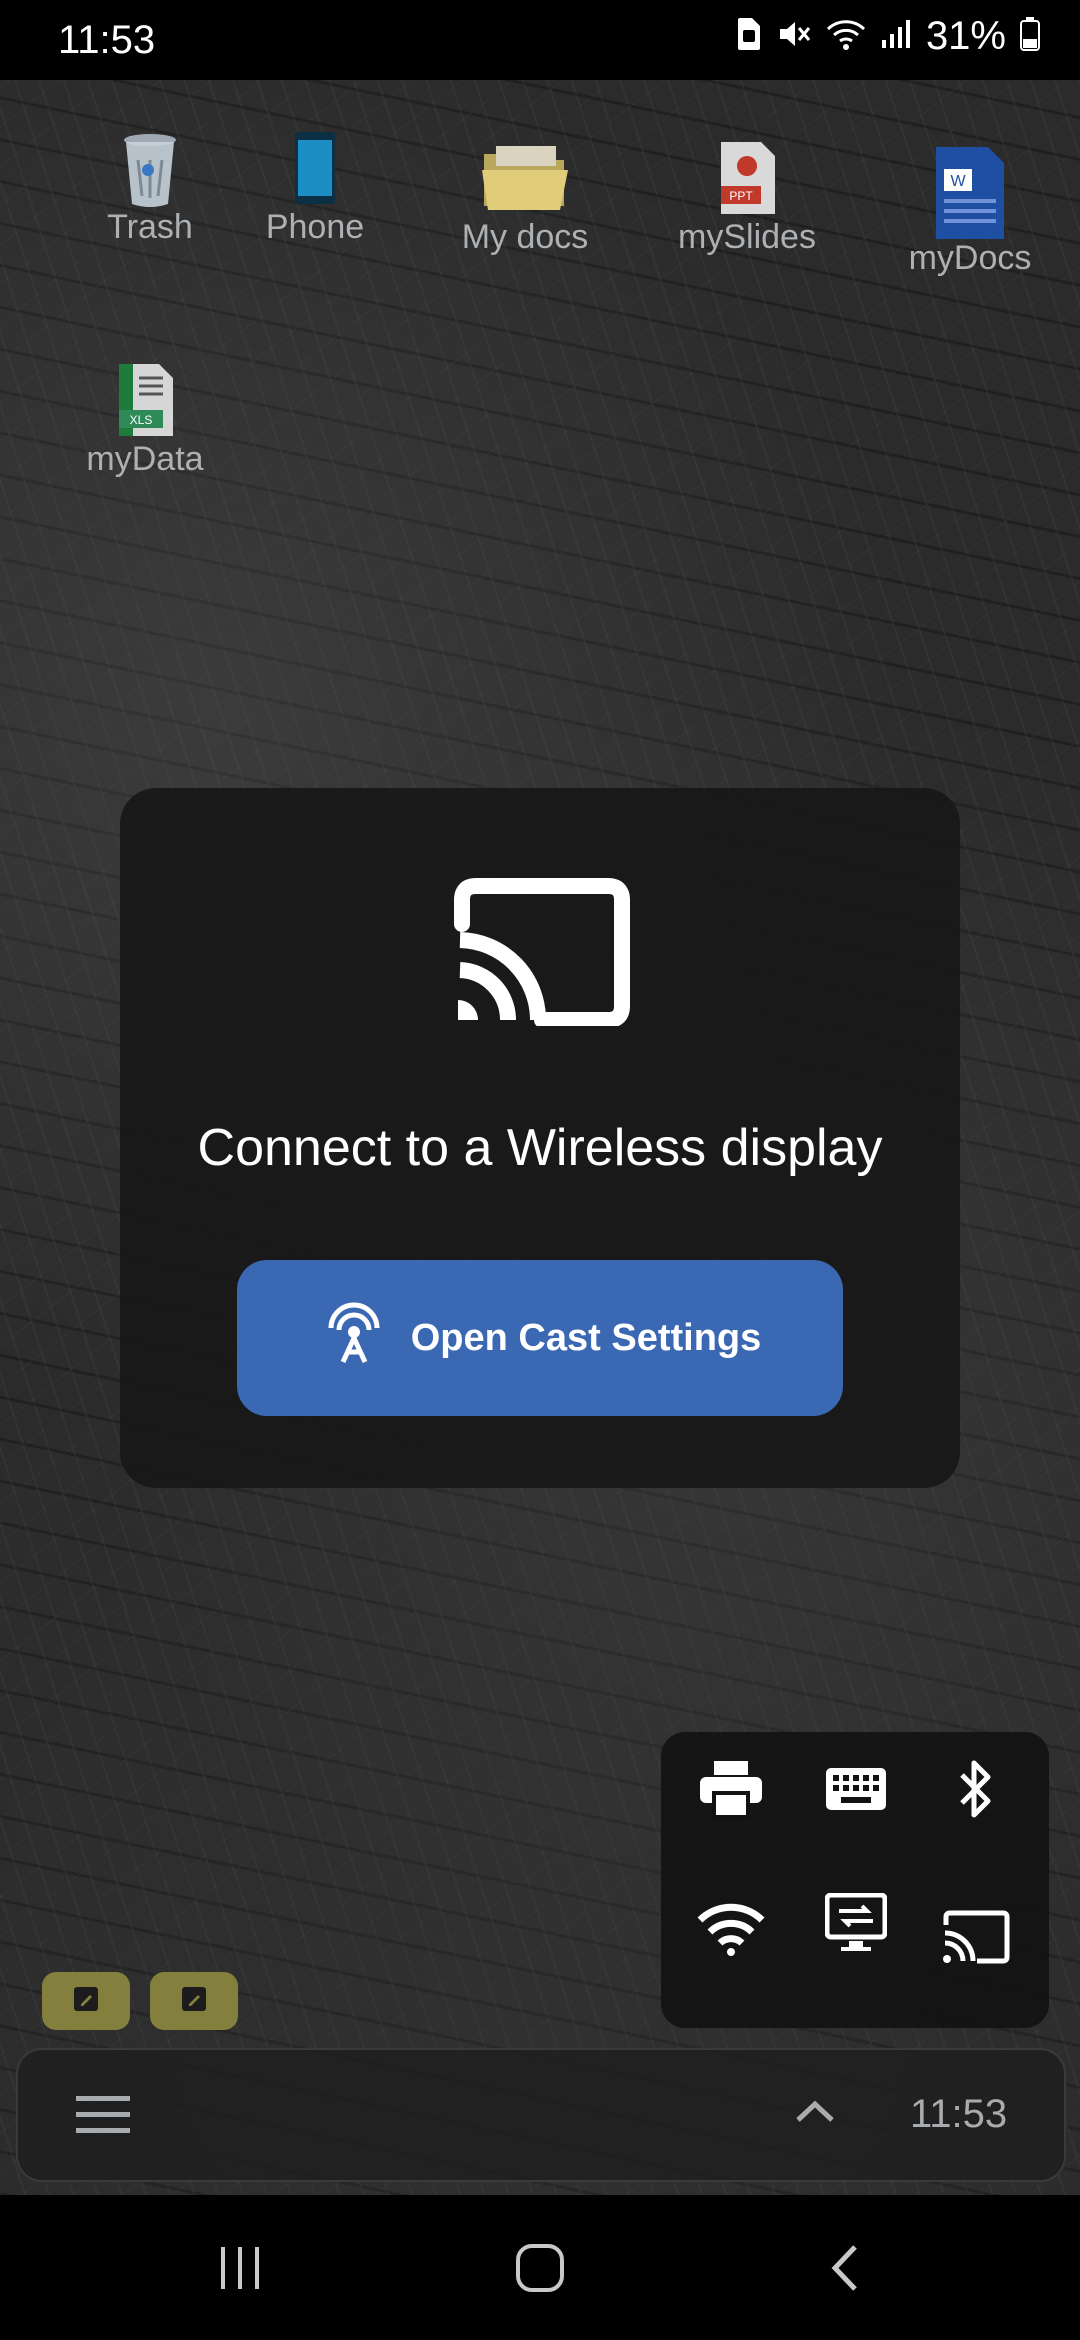 The height and width of the screenshot is (2340, 1080). Describe the element at coordinates (845, 2268) in the screenshot. I see `back-icon` at that location.